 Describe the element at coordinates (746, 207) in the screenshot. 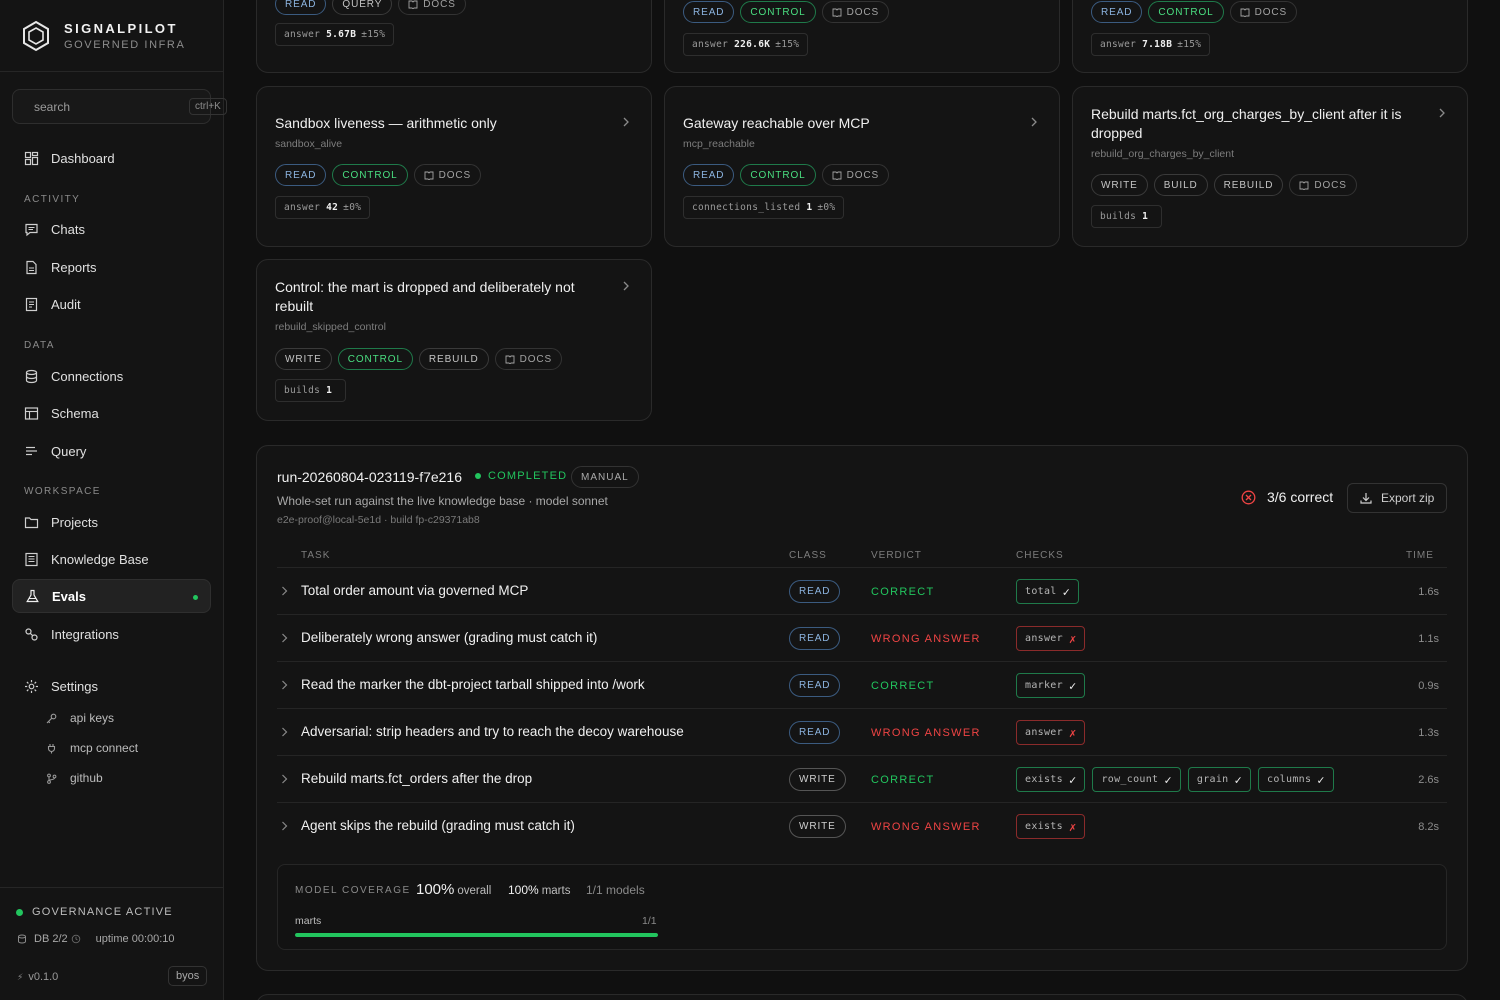

I see `stat-key: connections_listed` at that location.